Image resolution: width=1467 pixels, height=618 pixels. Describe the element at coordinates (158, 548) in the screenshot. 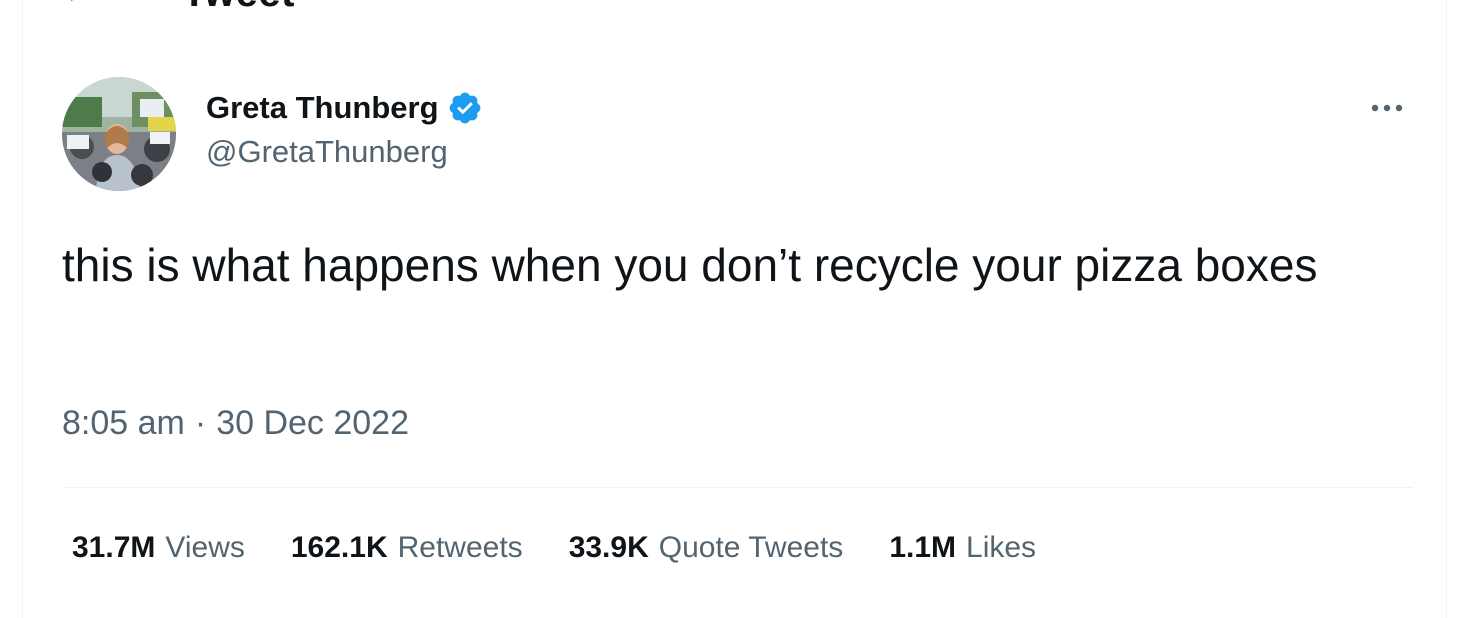

I see `stat-views: 31.7M Views` at that location.